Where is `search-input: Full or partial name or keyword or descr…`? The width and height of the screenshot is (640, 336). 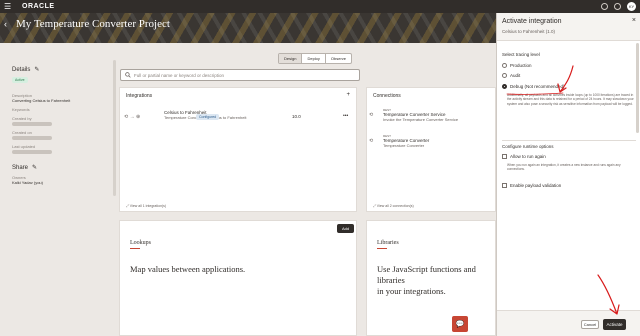 search-input: Full or partial name or keyword or descr… is located at coordinates (240, 75).